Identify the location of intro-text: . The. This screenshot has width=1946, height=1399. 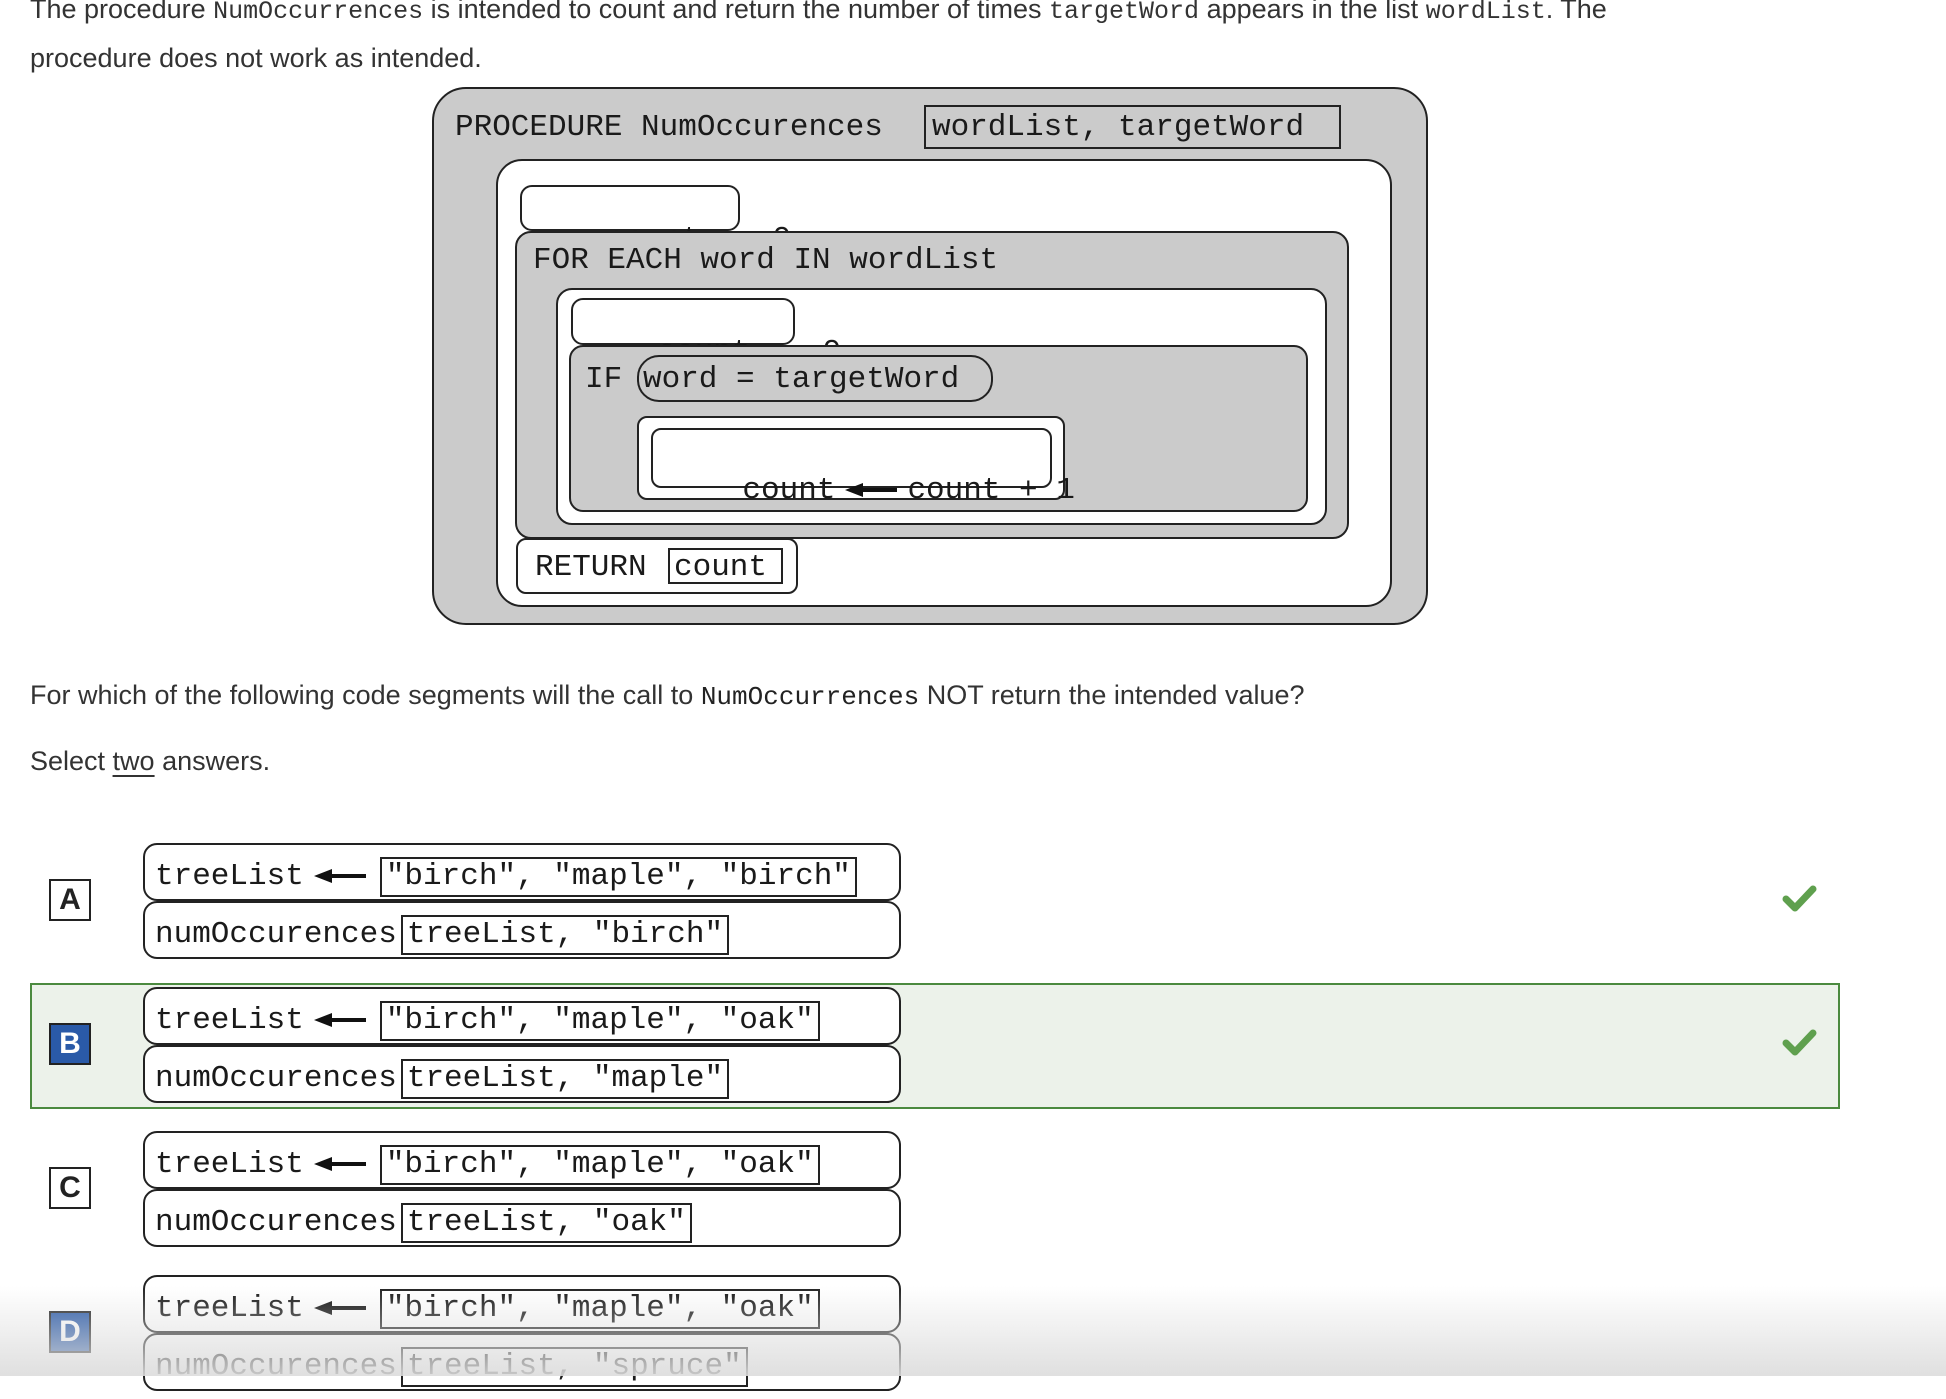
(1576, 12).